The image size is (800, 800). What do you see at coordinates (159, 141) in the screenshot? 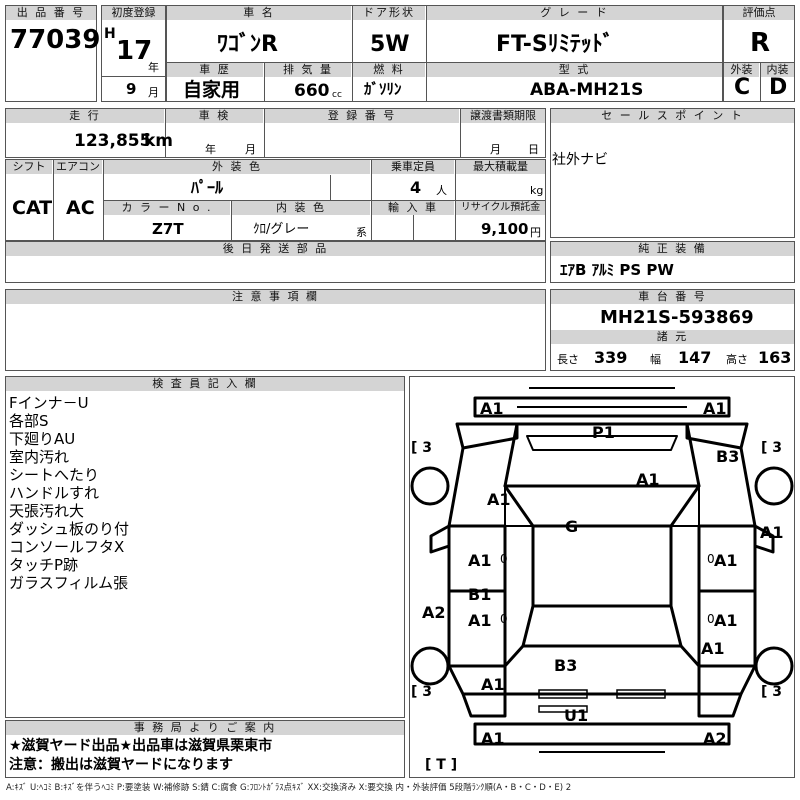
I see `mileage-unit: km` at bounding box center [159, 141].